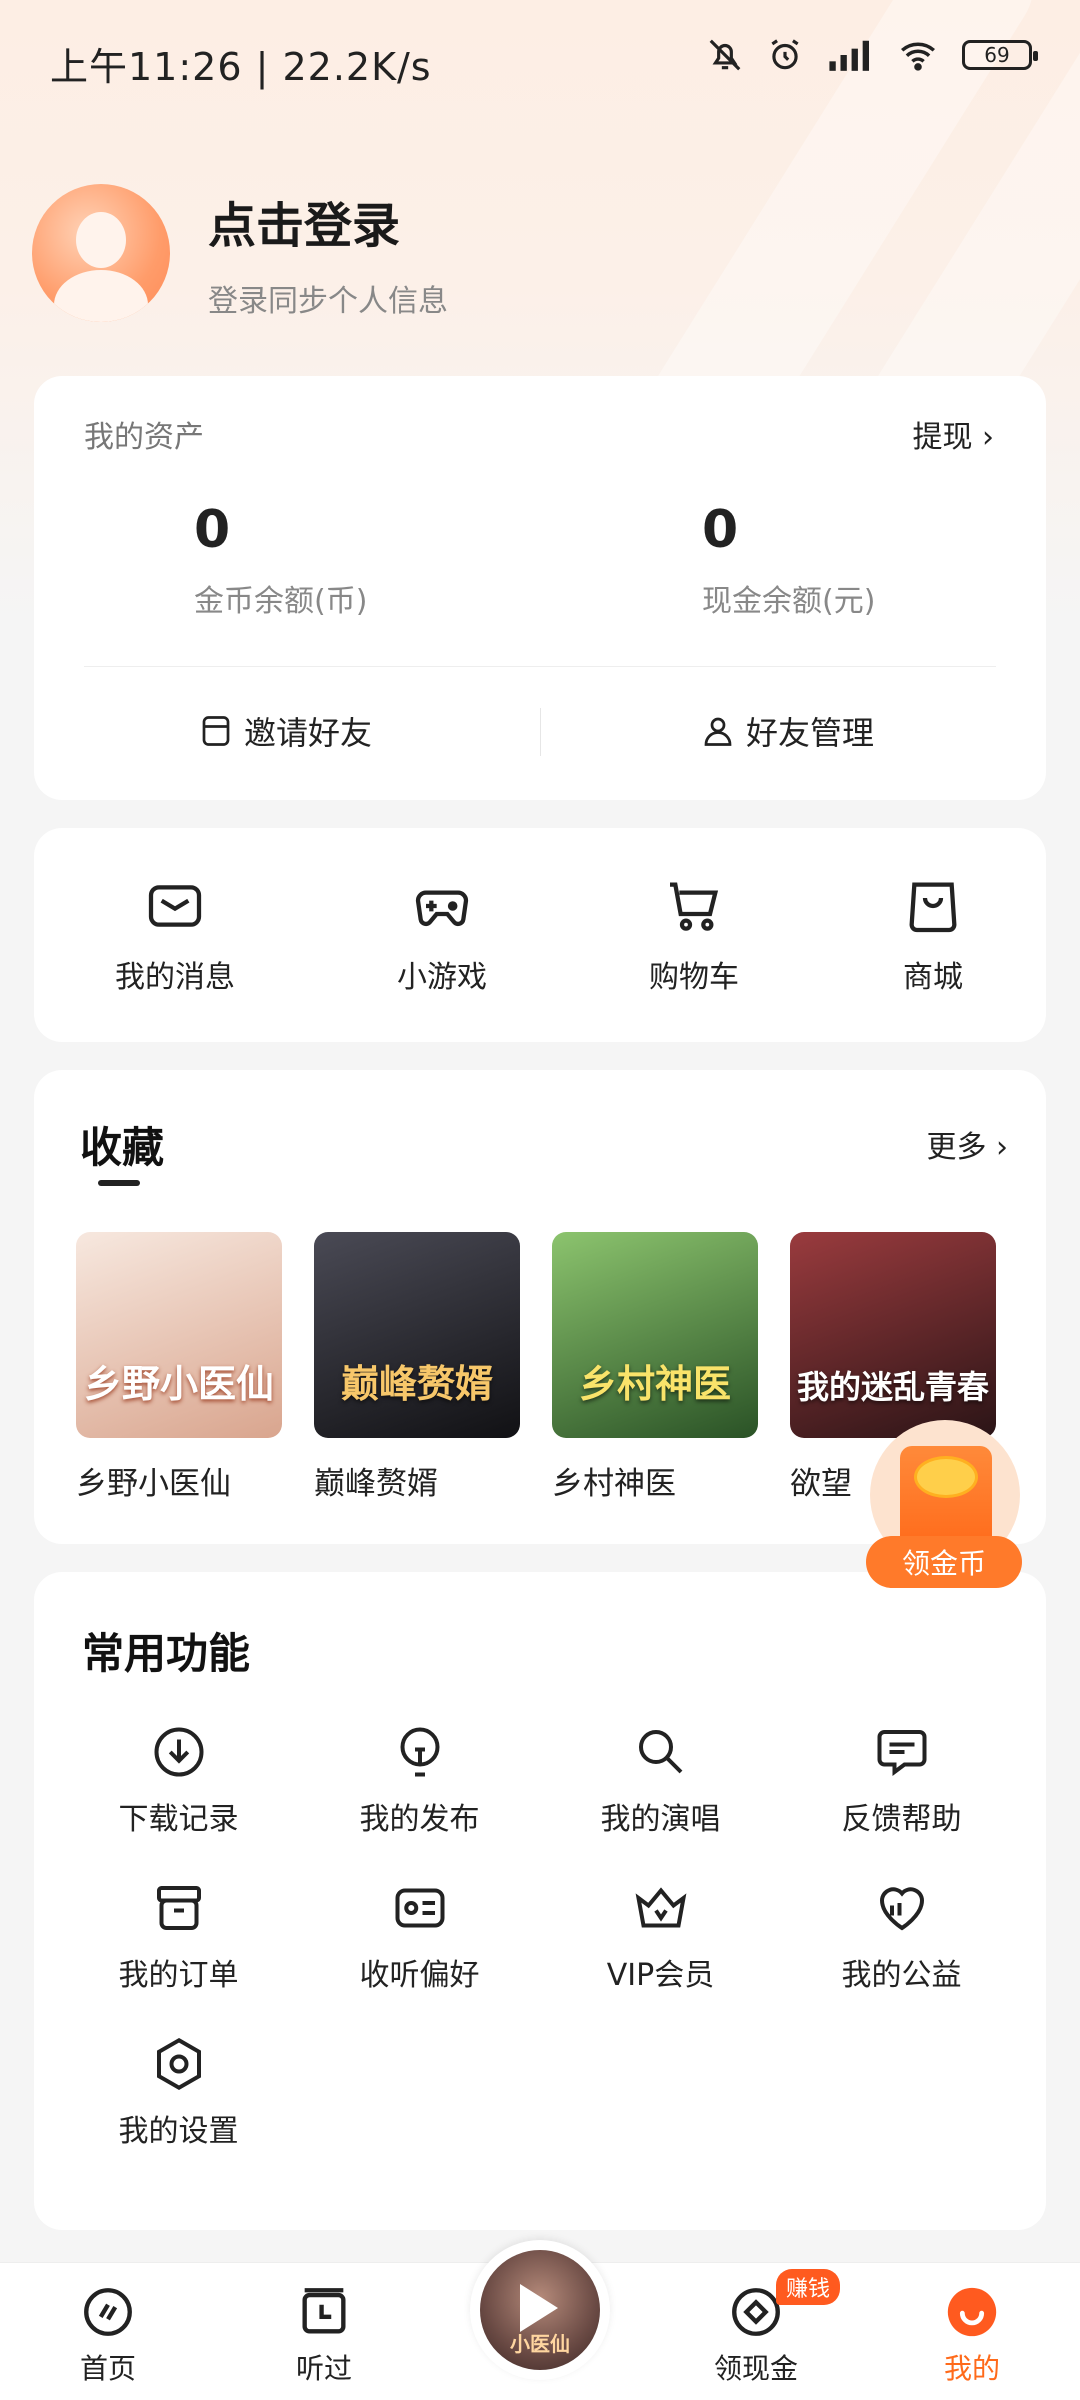 Image resolution: width=1080 pixels, height=2400 pixels. Describe the element at coordinates (442, 908) in the screenshot. I see `gamepad-icon` at that location.